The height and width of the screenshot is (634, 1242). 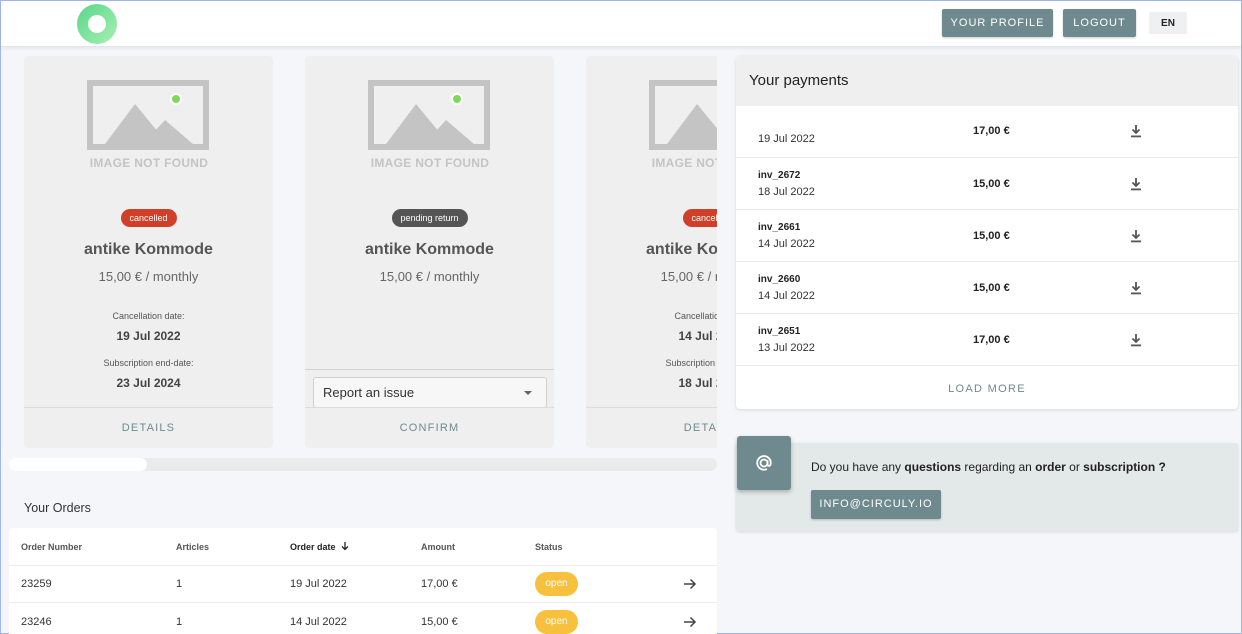 I want to click on payment-row: inv_2651 13 Jul 2022 17,00 €, so click(x=987, y=340).